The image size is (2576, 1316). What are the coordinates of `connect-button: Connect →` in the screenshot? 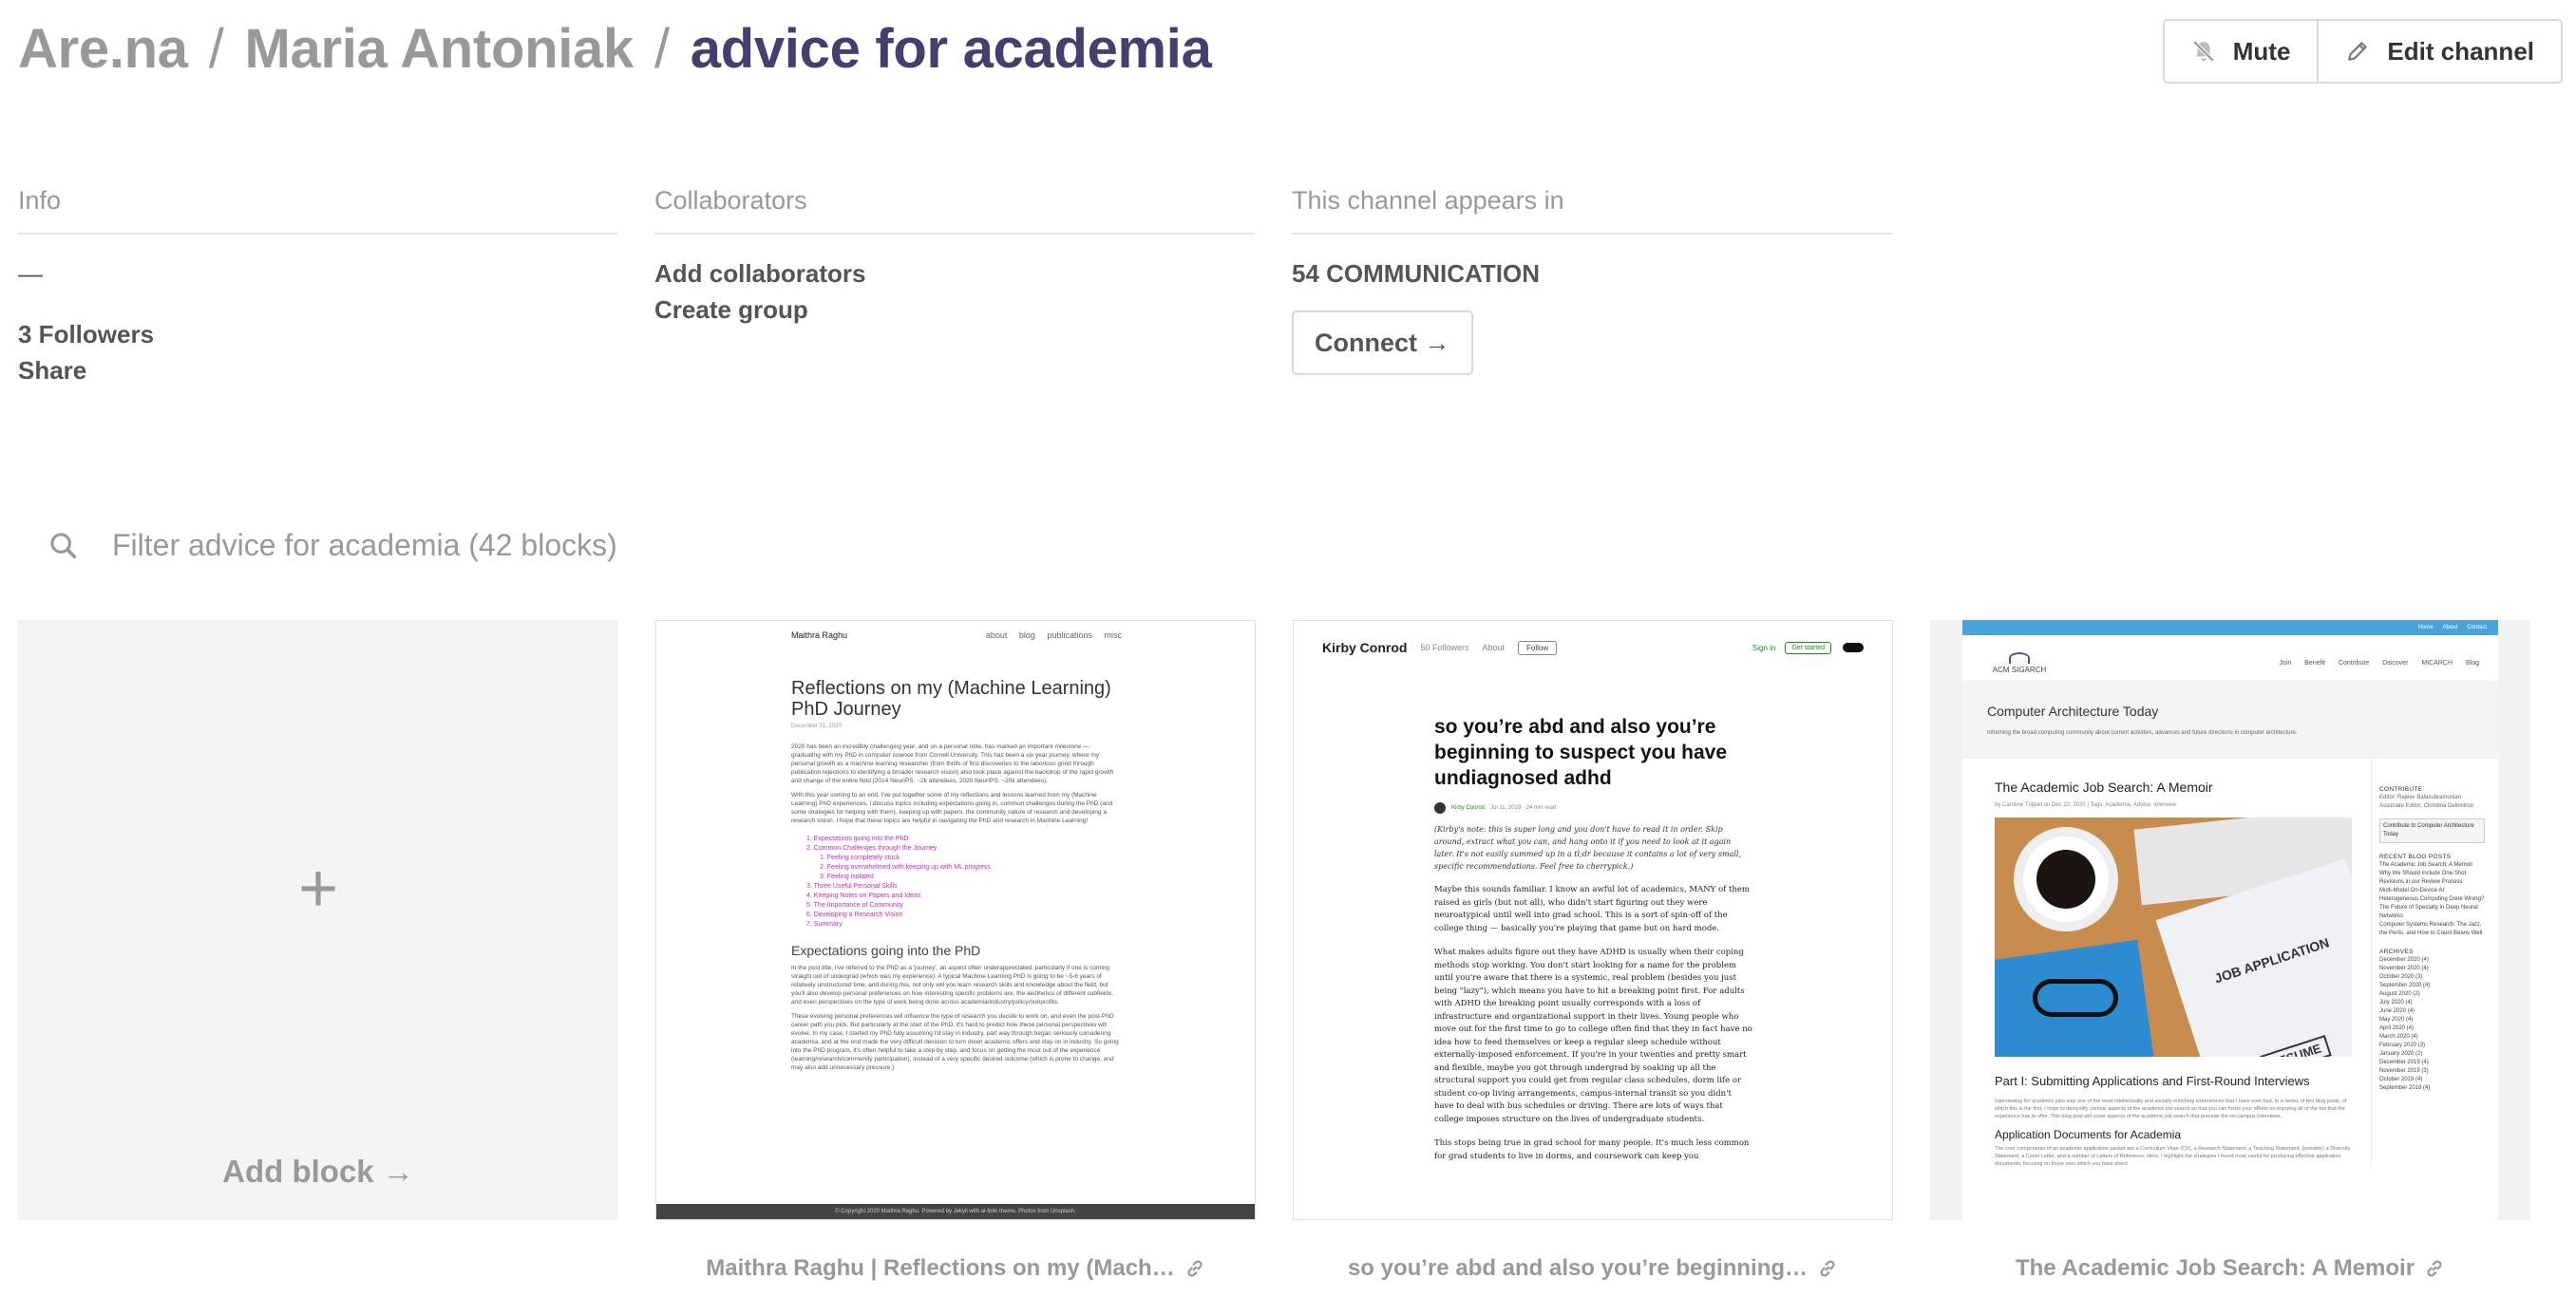 It's located at (1382, 342).